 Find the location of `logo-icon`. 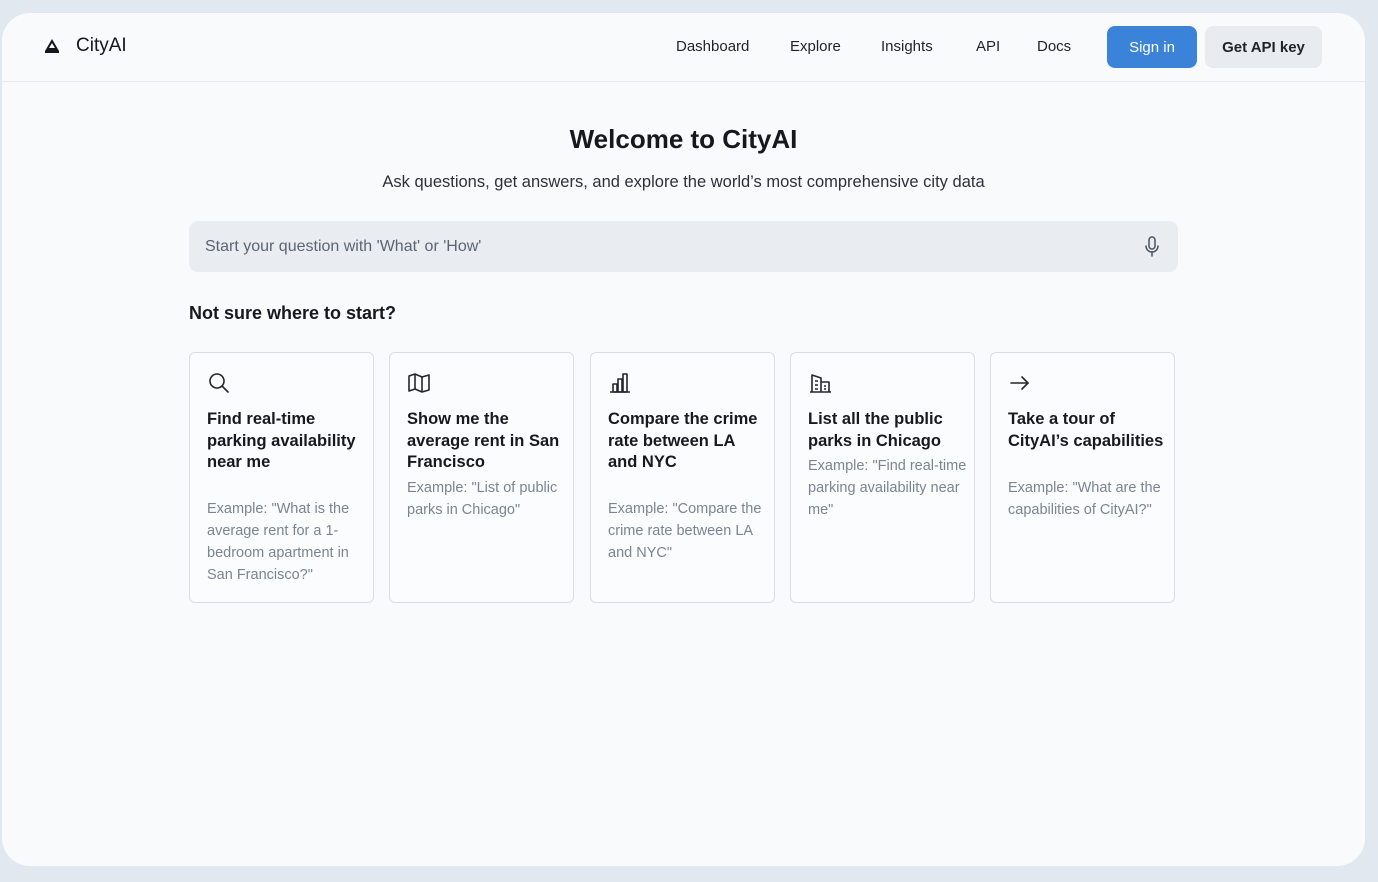

logo-icon is located at coordinates (52, 46).